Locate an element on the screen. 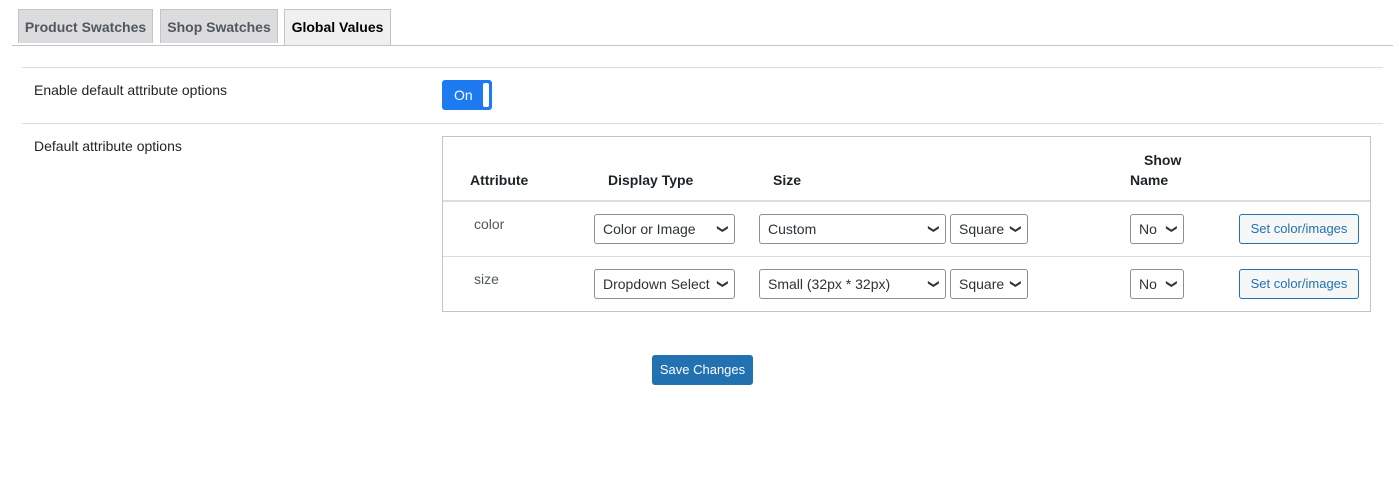 The image size is (1399, 497). toggle-knob is located at coordinates (486, 95).